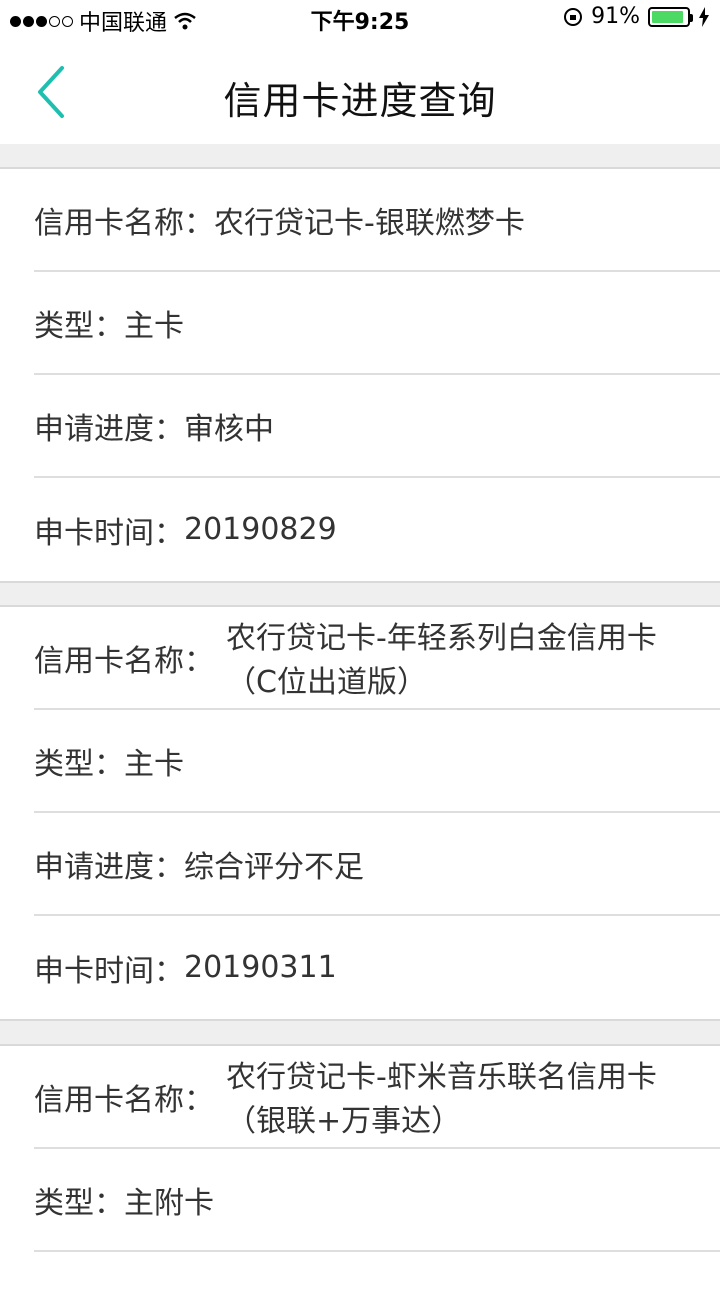  What do you see at coordinates (441, 660) in the screenshot?
I see `card-name-value: 农行贷记卡-年轻系列白金信用卡（C位出道版）` at bounding box center [441, 660].